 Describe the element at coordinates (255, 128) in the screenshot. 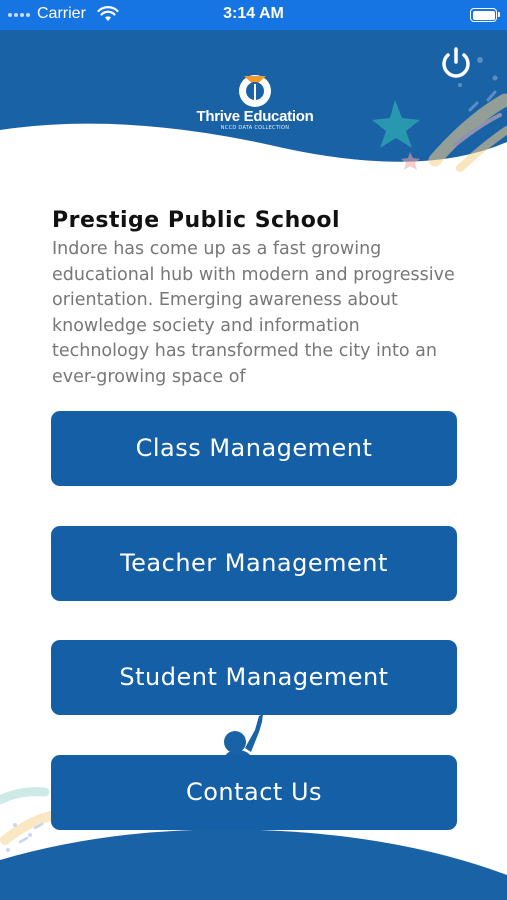

I see `brand-tagline: NCCD DATA COLLECTION` at that location.